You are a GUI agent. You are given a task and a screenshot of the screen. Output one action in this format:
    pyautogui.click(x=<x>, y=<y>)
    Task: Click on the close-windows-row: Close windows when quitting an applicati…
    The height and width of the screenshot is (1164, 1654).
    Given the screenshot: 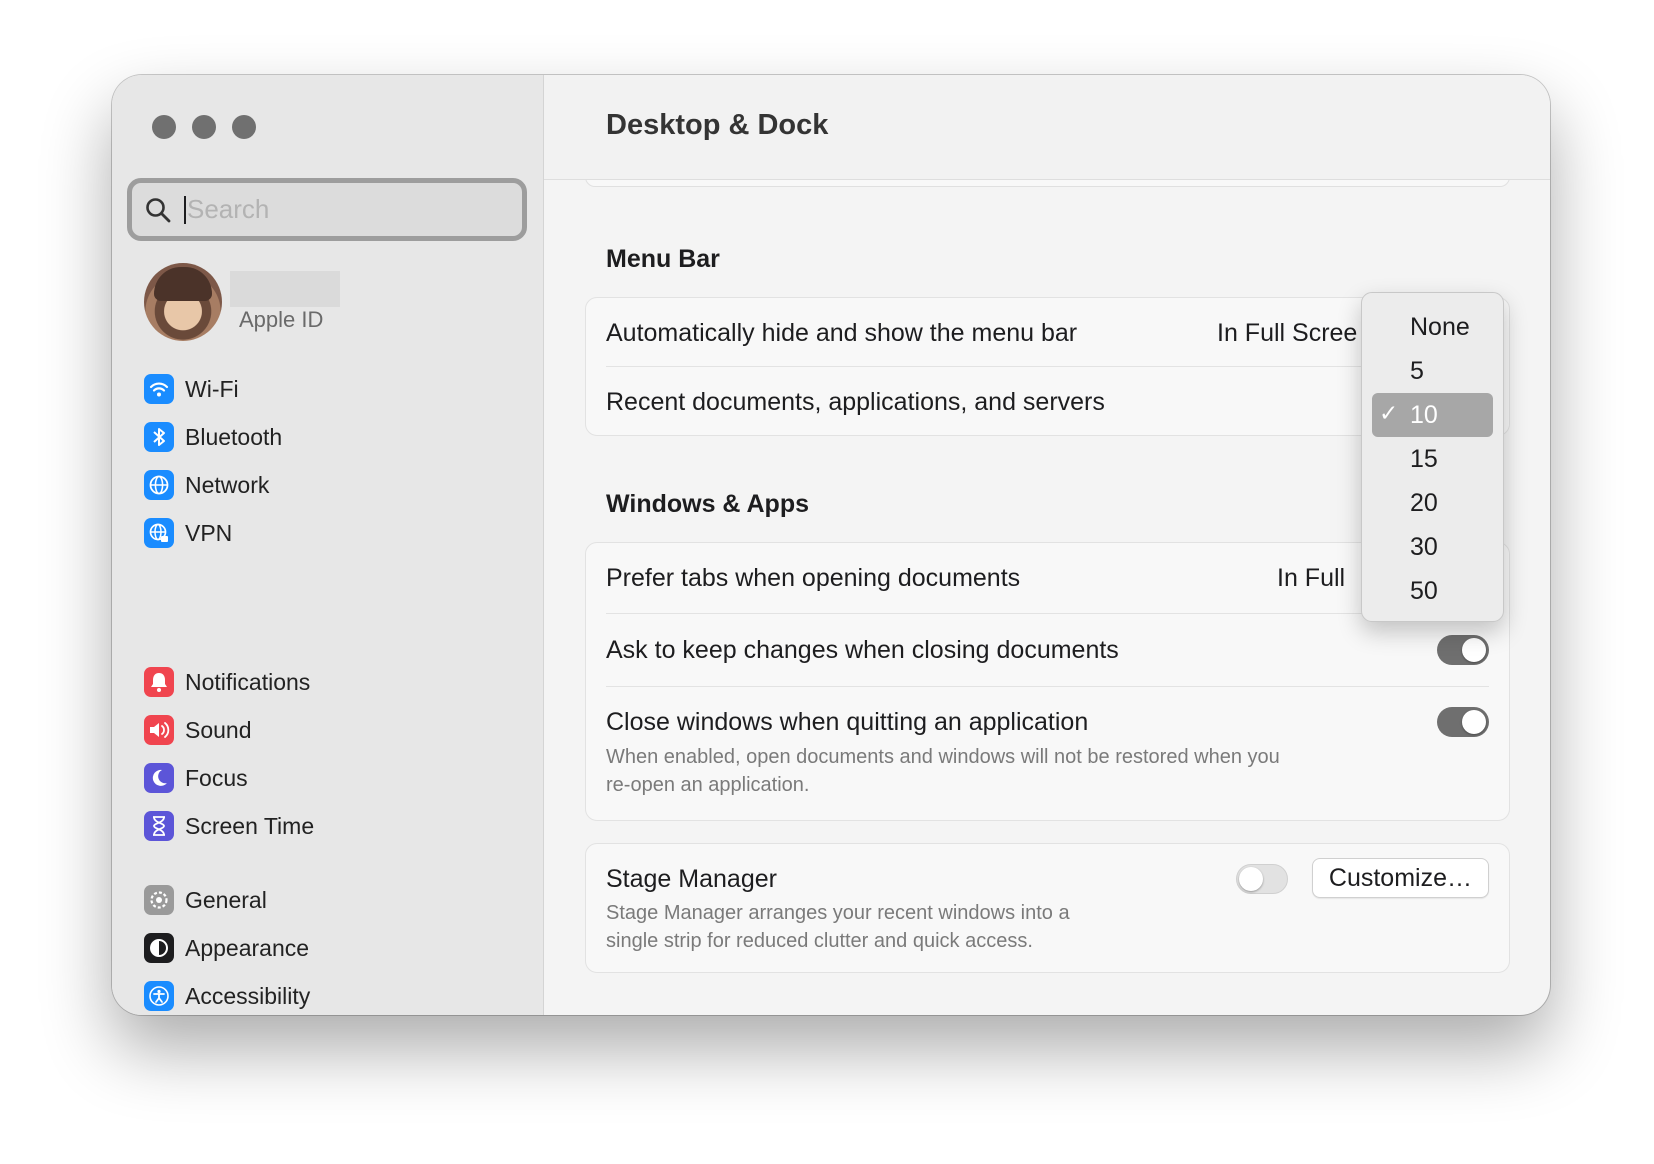 What is the action you would take?
    pyautogui.click(x=1047, y=754)
    